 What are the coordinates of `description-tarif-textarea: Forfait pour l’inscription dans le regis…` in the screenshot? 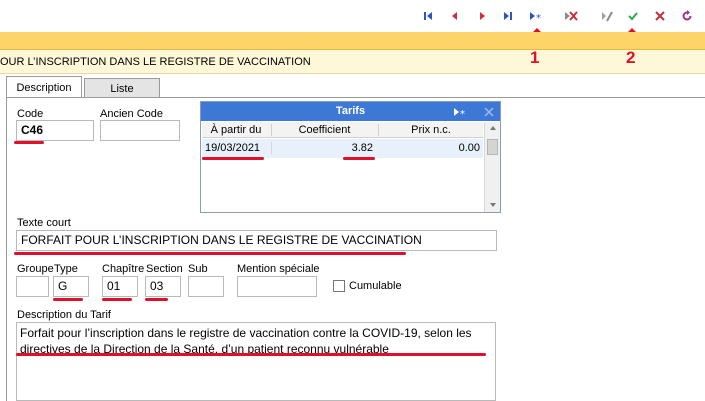 It's located at (256, 361).